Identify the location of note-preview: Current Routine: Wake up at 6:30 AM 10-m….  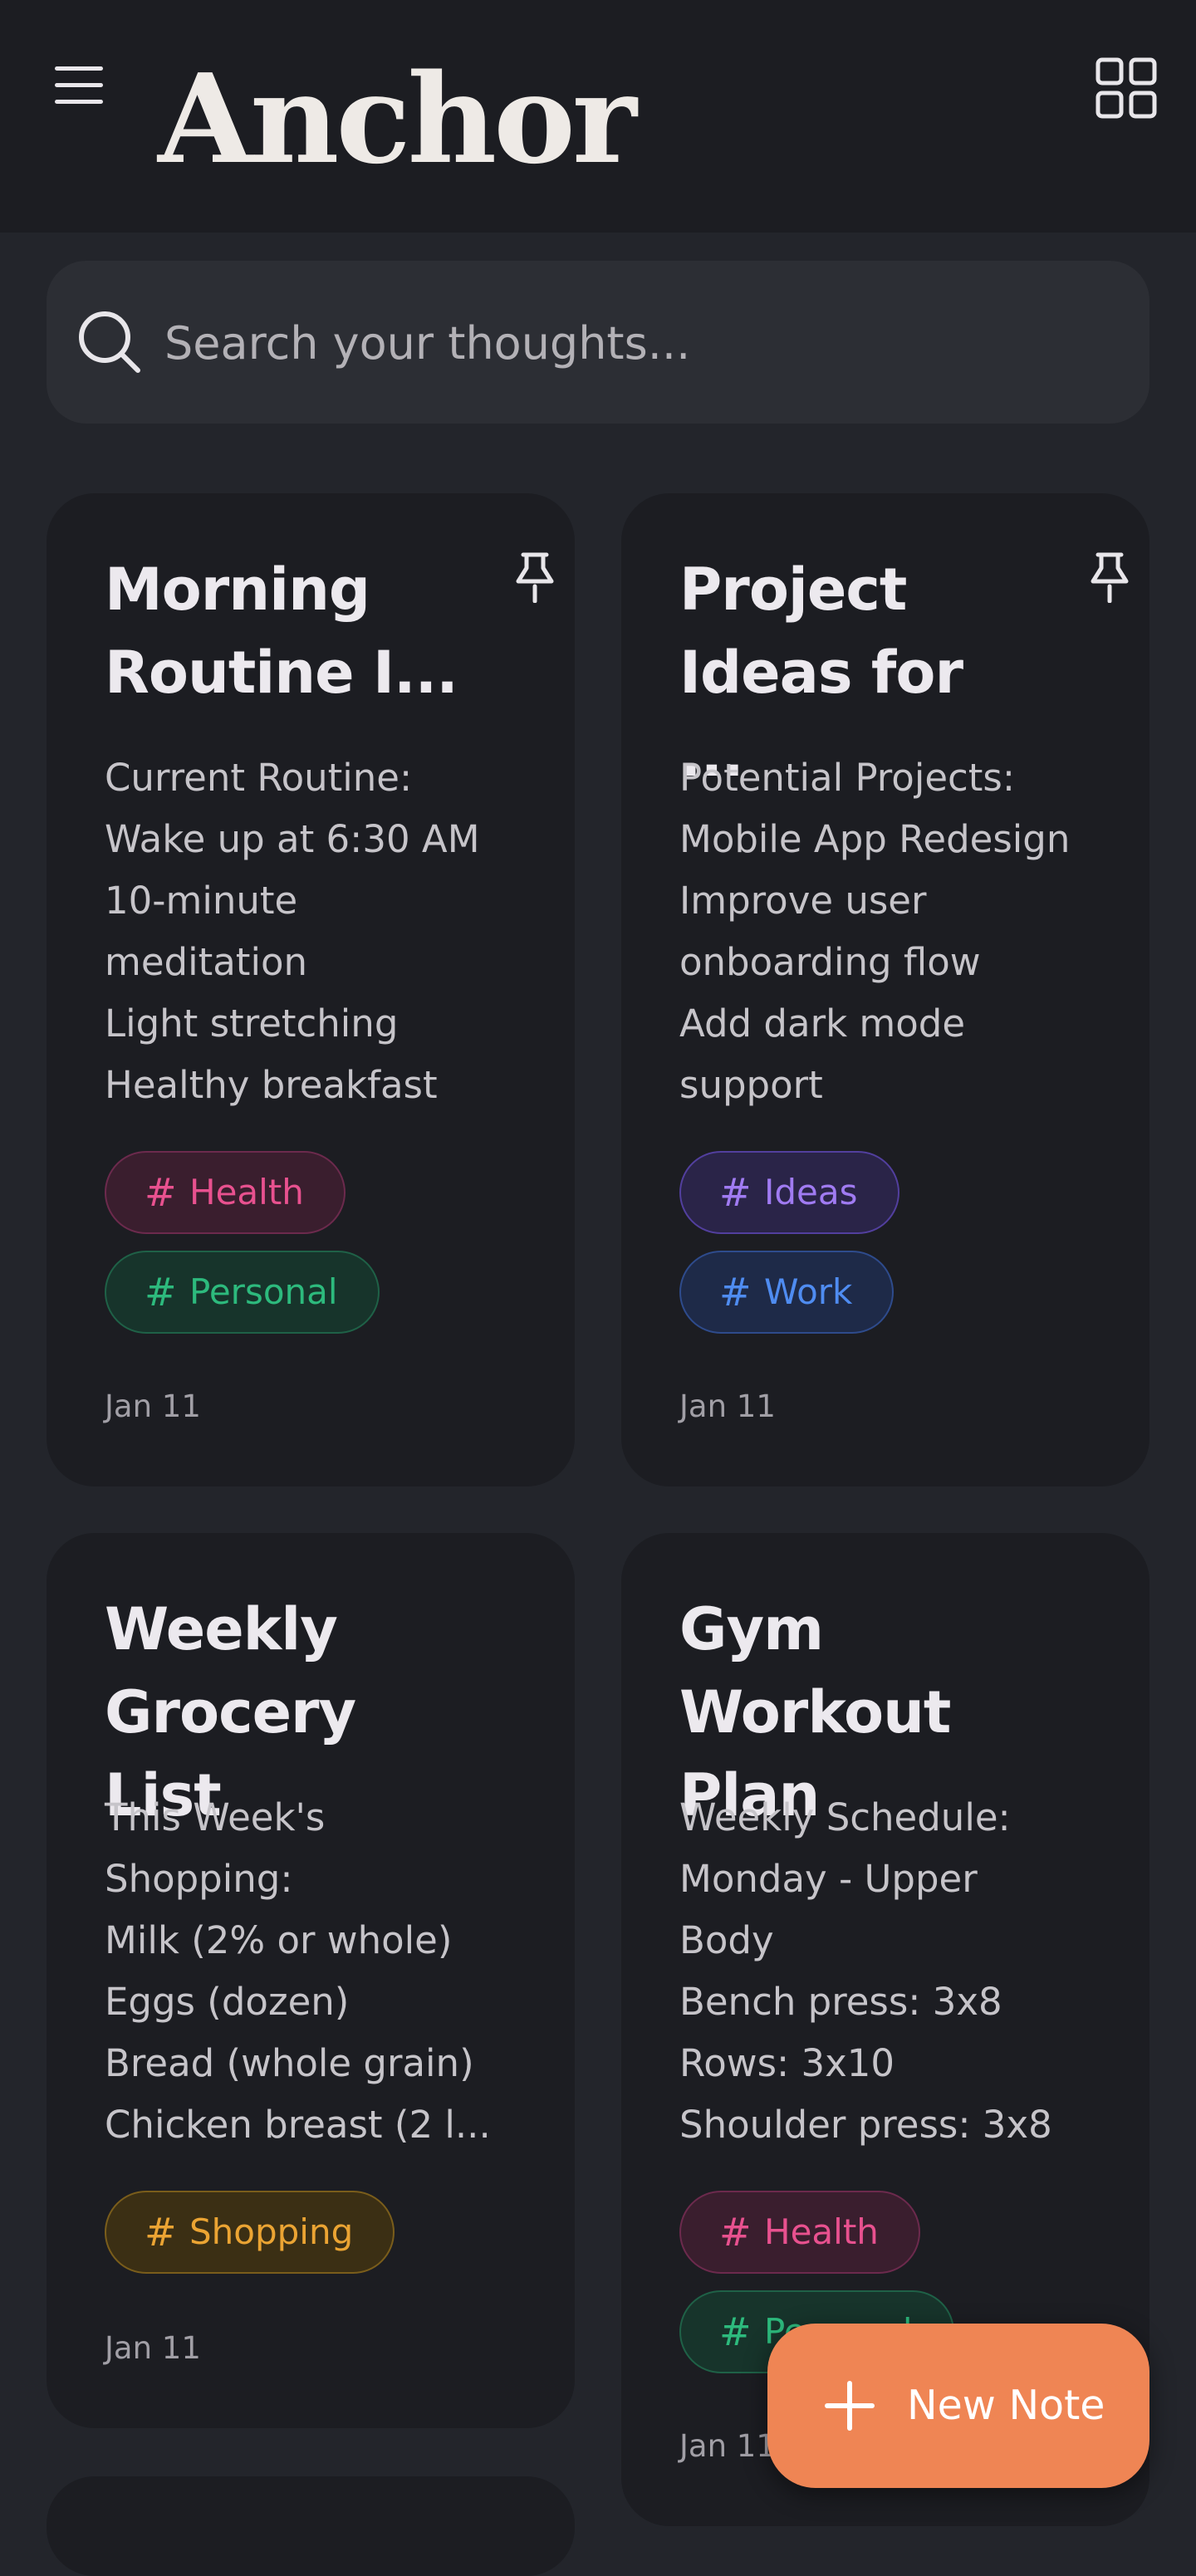
(293, 931).